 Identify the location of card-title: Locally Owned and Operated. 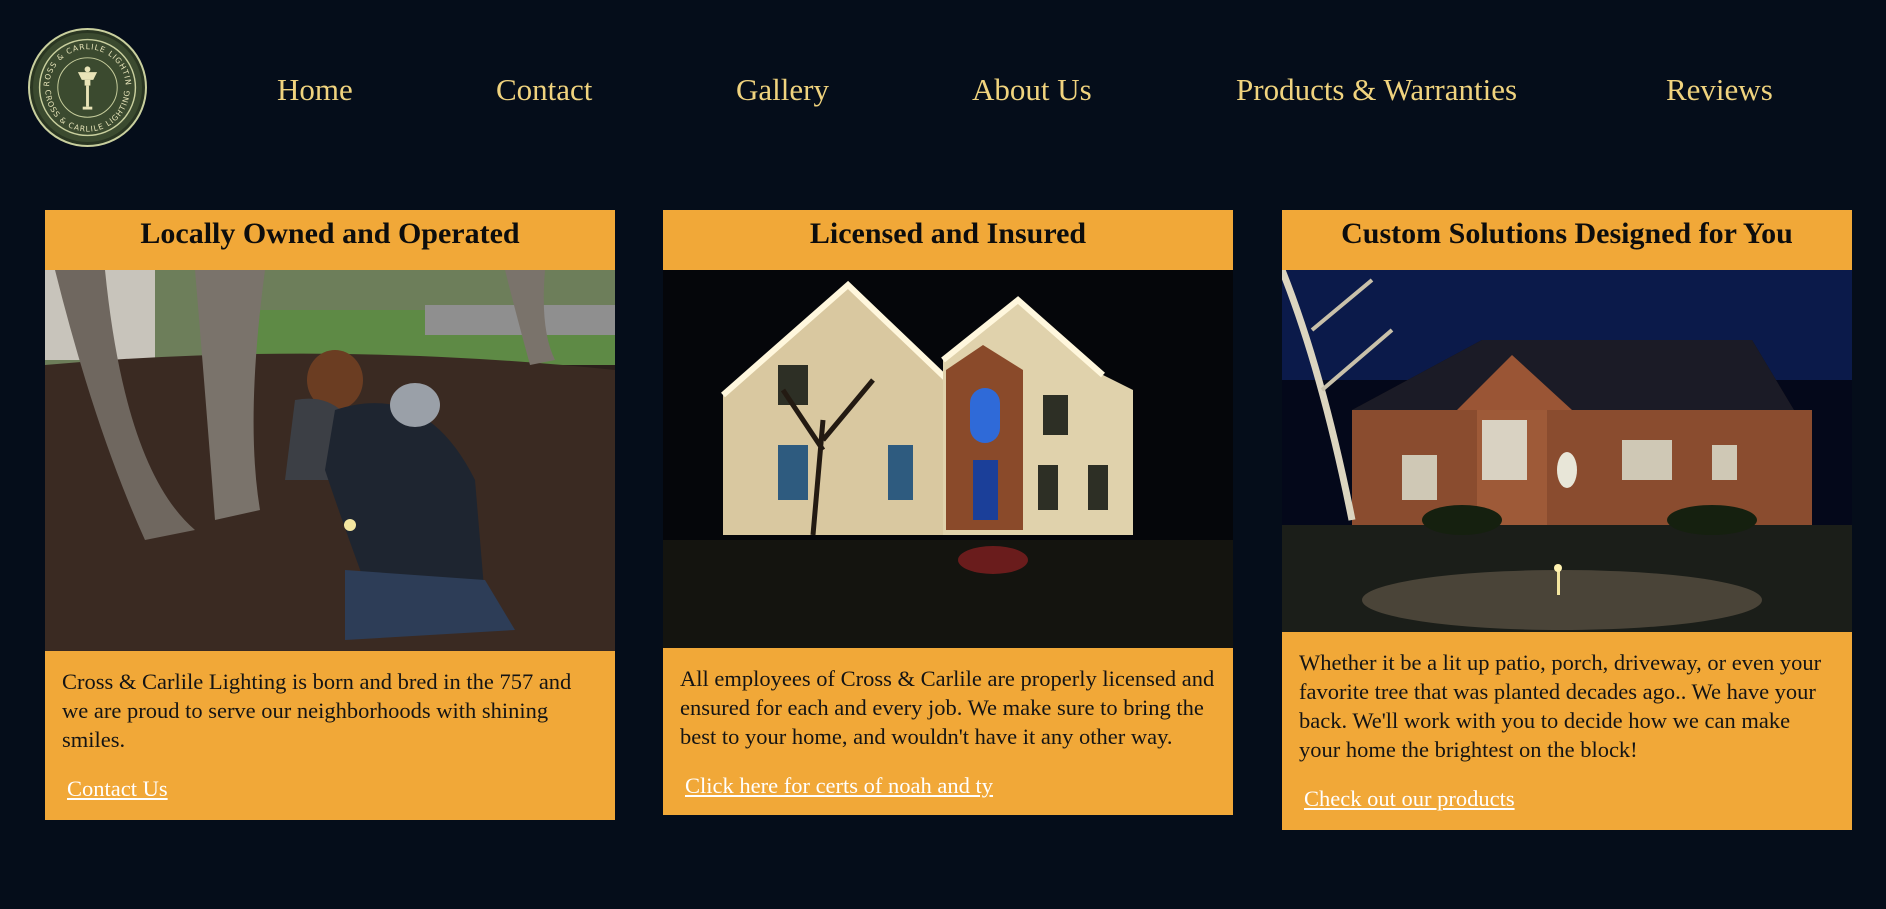
(330, 233).